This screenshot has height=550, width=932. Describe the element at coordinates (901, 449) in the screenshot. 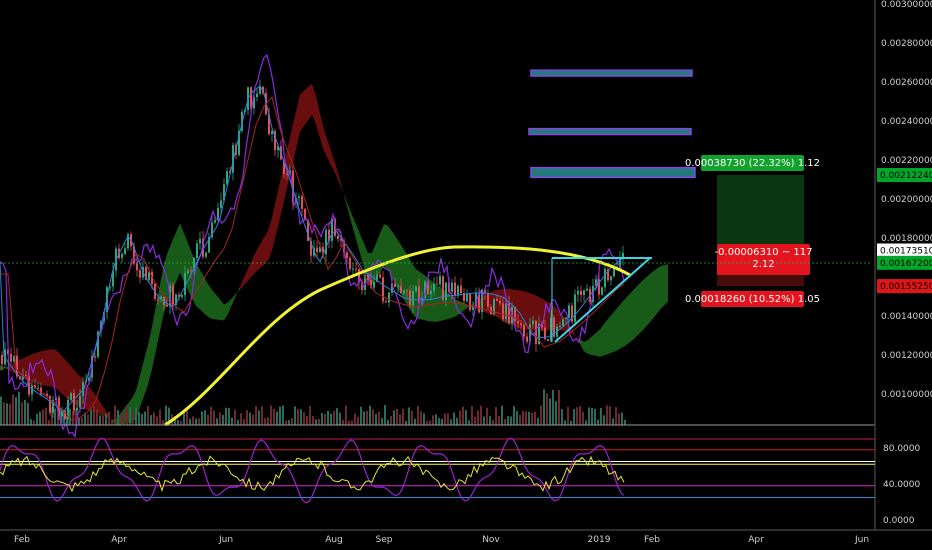

I see `rsi-tick-label: 80.0000` at that location.